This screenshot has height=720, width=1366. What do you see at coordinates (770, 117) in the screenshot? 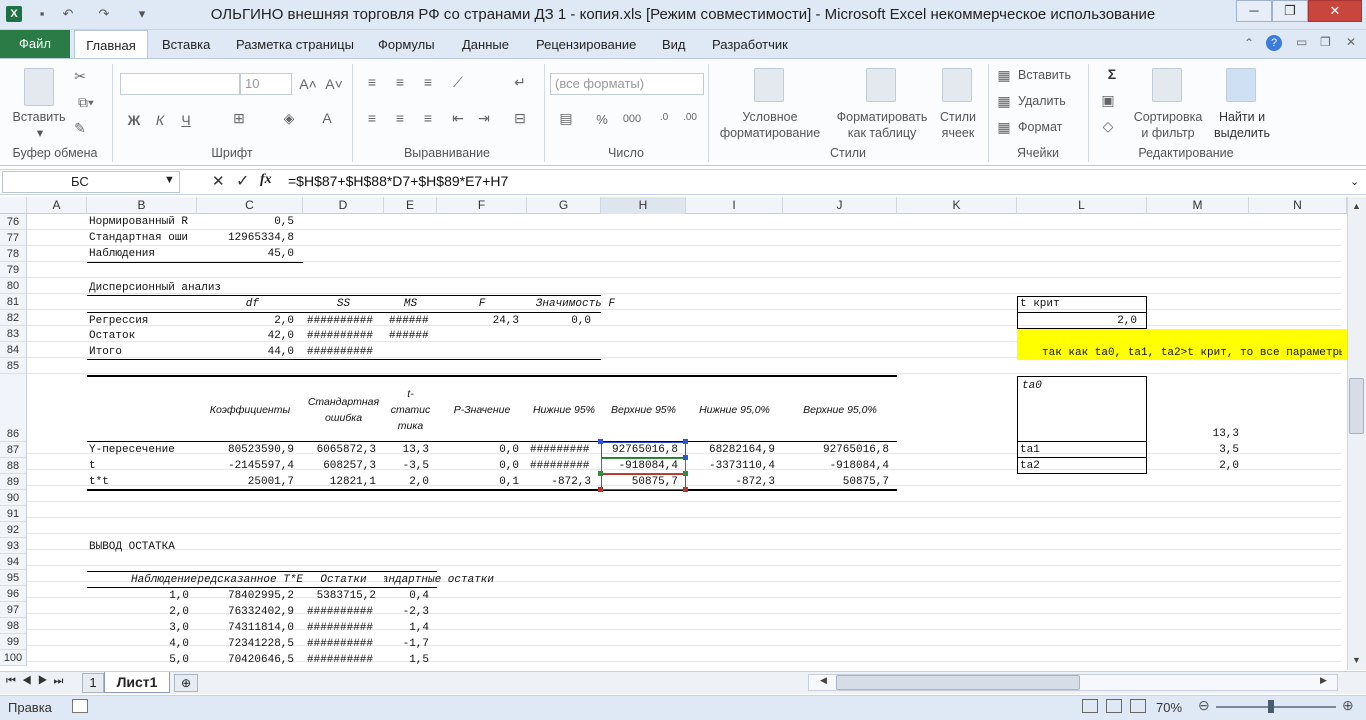
I see `conditional-formatting-button: Условное` at bounding box center [770, 117].